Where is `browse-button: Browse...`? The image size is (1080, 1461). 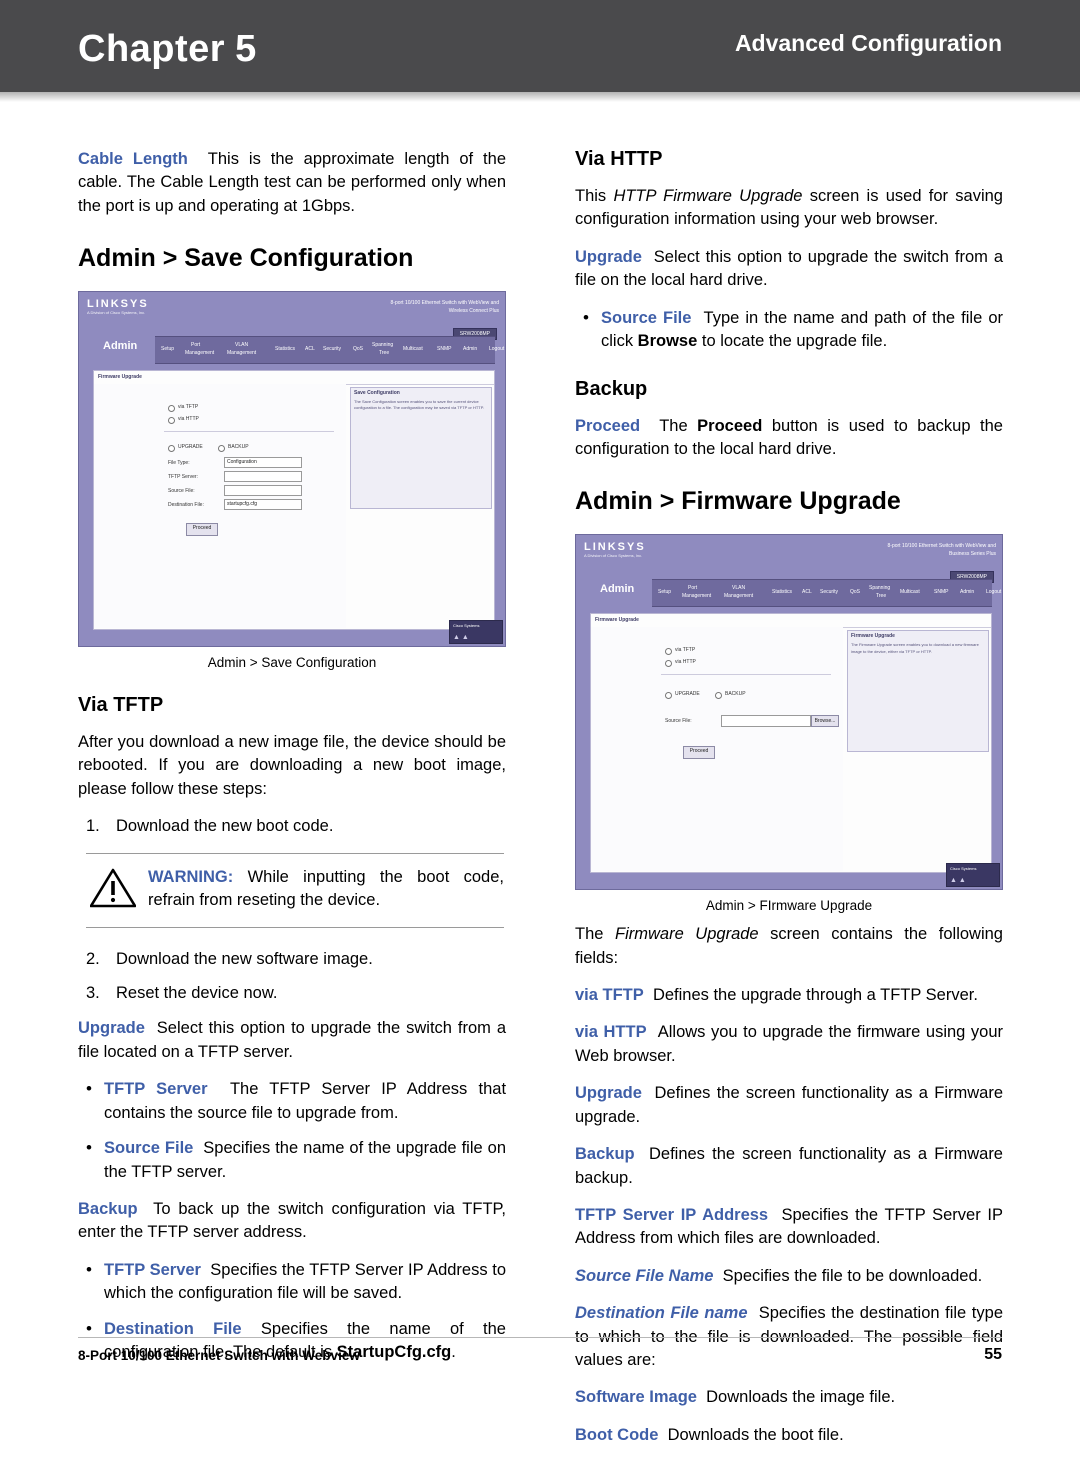
browse-button: Browse... is located at coordinates (825, 721).